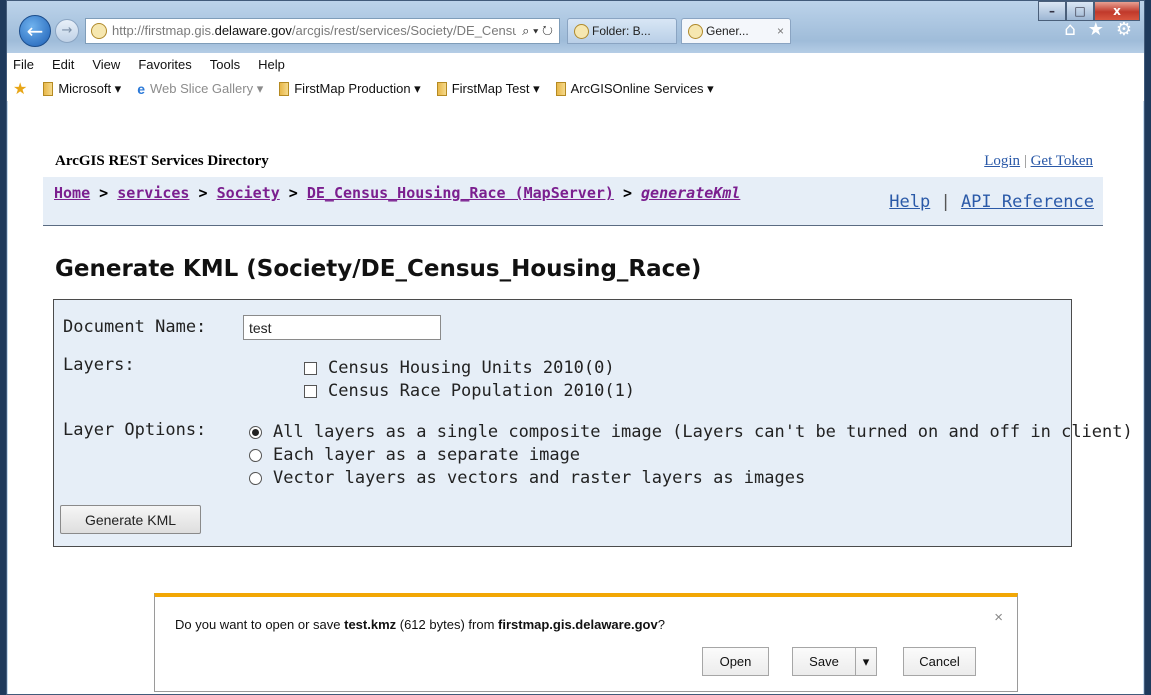 The height and width of the screenshot is (695, 1151). I want to click on window-controls: – □ x, so click(1089, 11).